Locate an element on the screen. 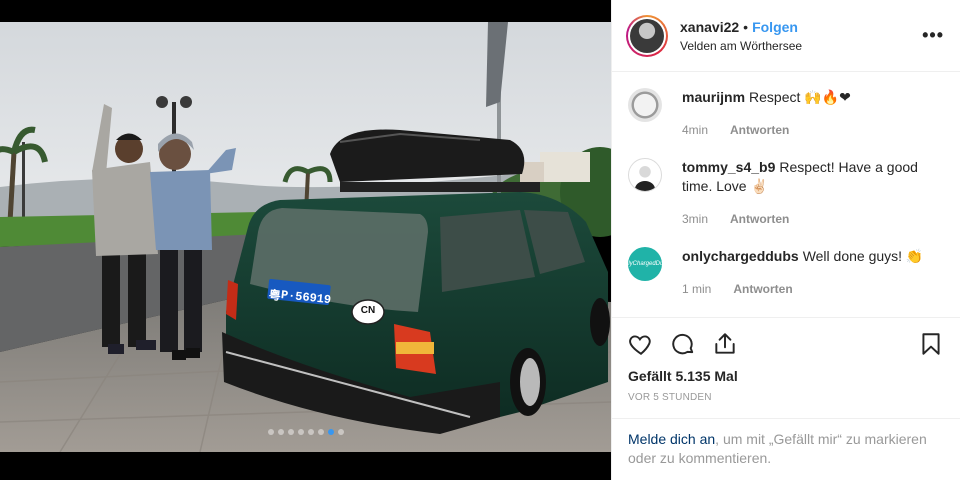 This screenshot has height=480, width=960. more-options-icon: ••• is located at coordinates (933, 35).